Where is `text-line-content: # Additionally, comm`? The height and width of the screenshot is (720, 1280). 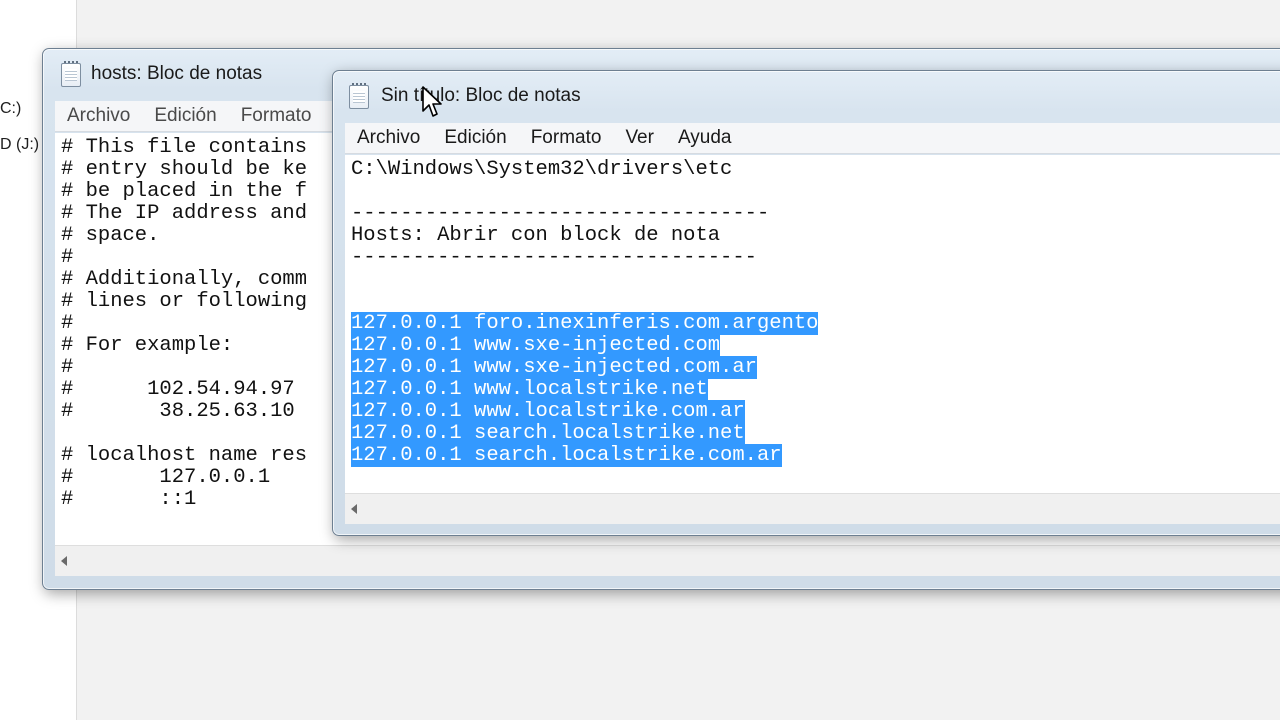 text-line-content: # Additionally, comm is located at coordinates (184, 279).